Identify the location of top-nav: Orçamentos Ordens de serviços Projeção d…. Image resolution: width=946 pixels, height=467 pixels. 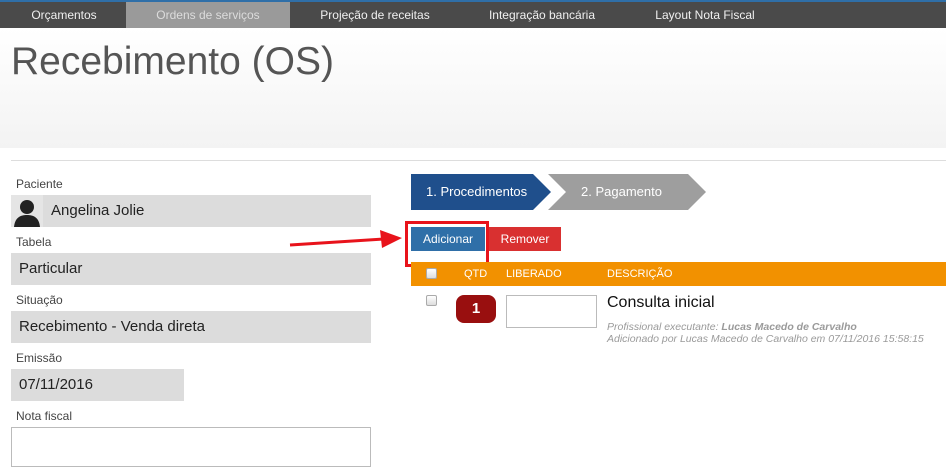
(473, 14).